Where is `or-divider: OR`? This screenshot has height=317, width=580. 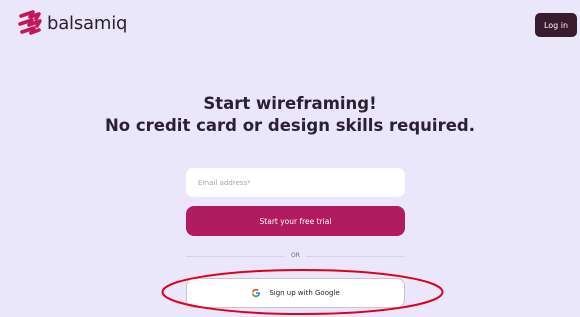
or-divider: OR is located at coordinates (295, 257).